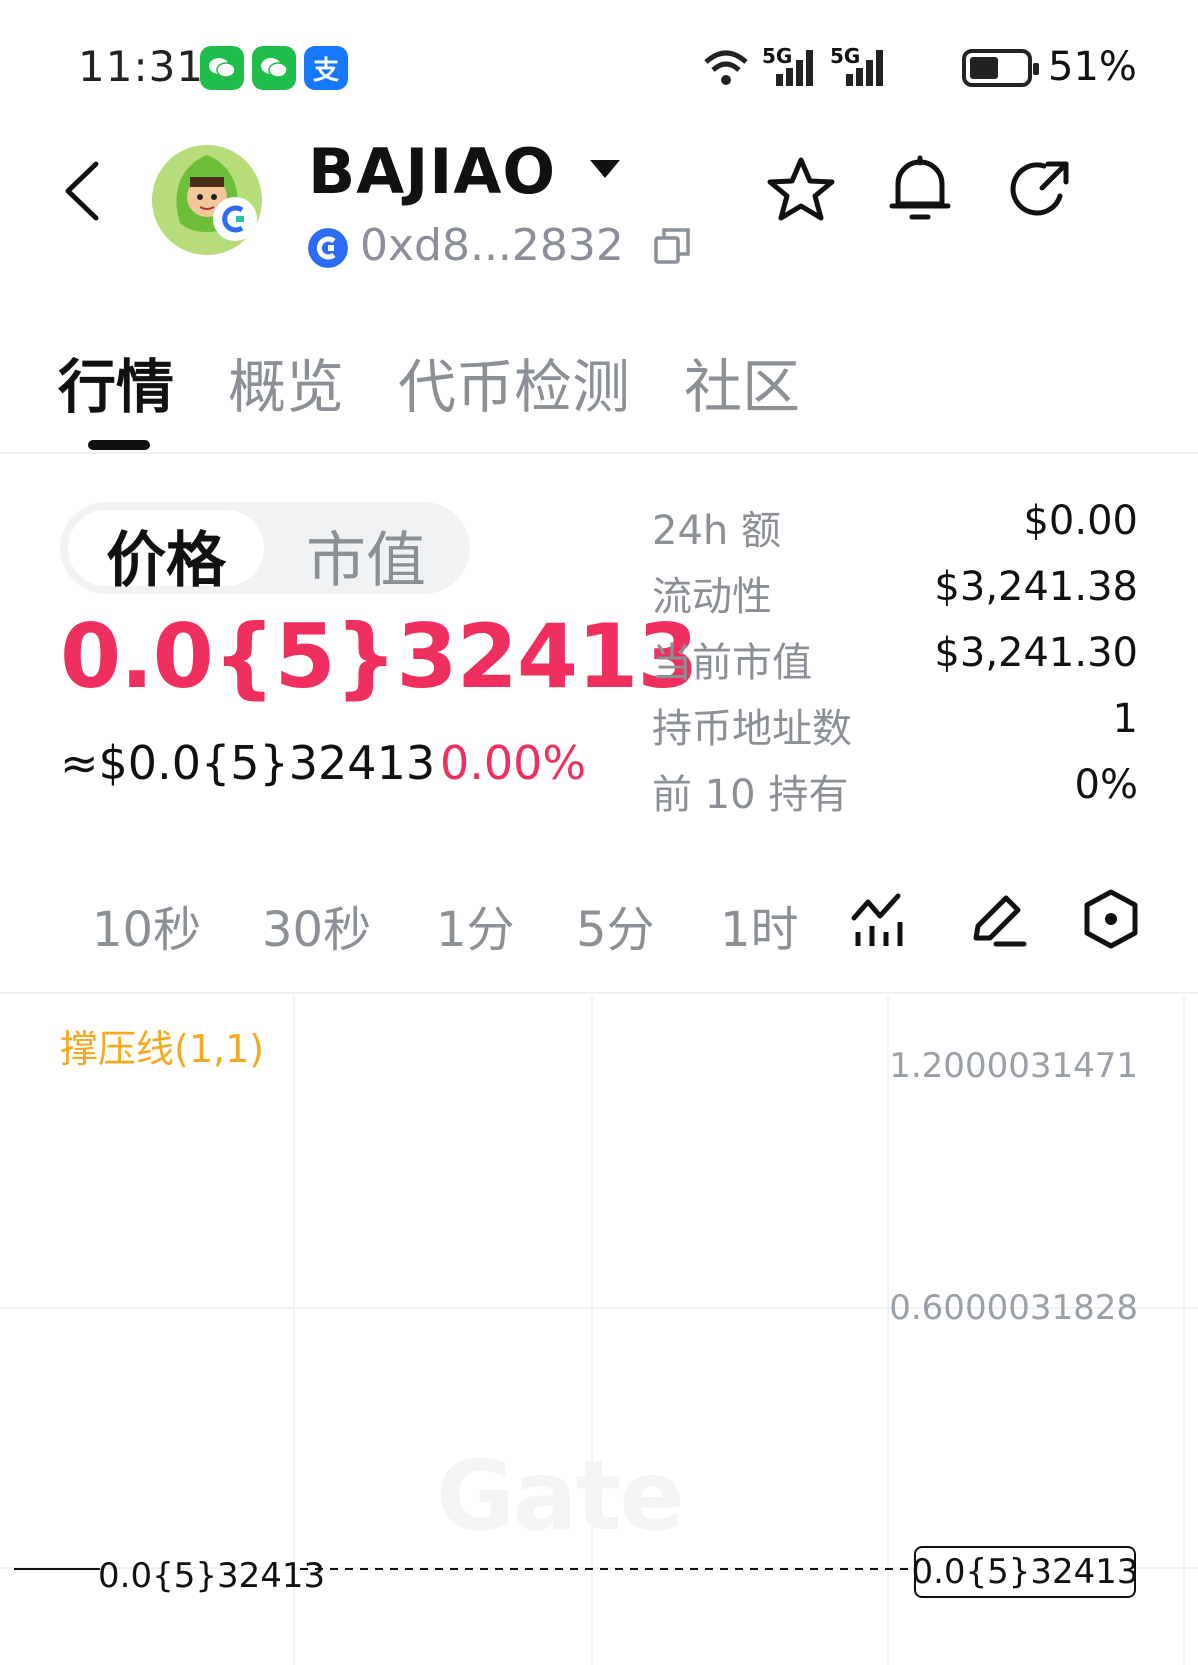 This screenshot has height=1665, width=1198. I want to click on interval-1m: 1分, so click(475, 925).